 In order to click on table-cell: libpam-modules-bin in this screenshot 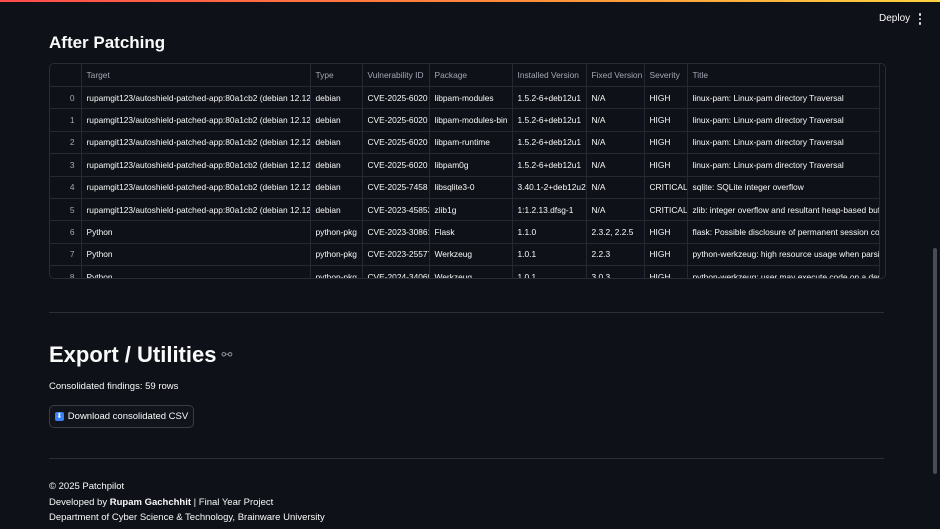, I will do `click(471, 120)`.